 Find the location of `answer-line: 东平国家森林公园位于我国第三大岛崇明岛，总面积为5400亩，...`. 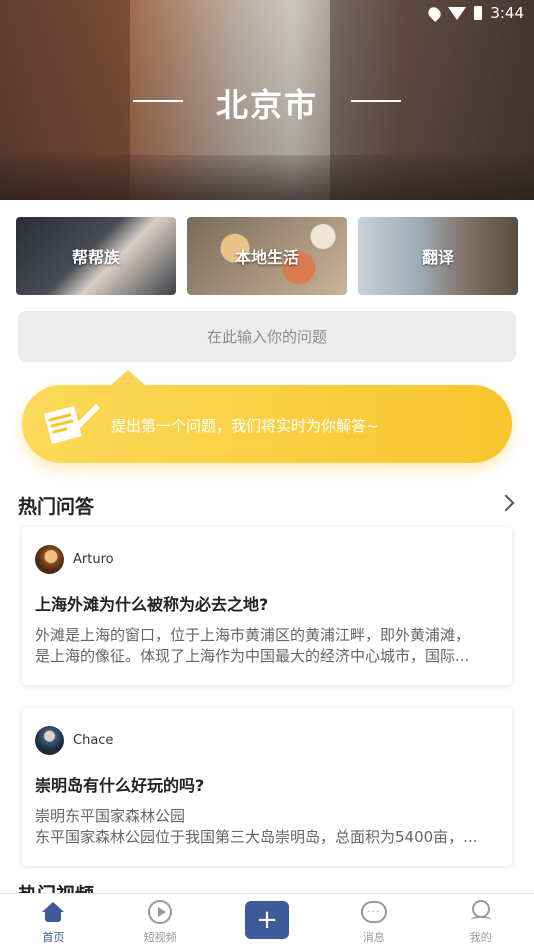

answer-line: 东平国家森林公园位于我国第三大岛崇明岛，总面积为5400亩，... is located at coordinates (256, 837).